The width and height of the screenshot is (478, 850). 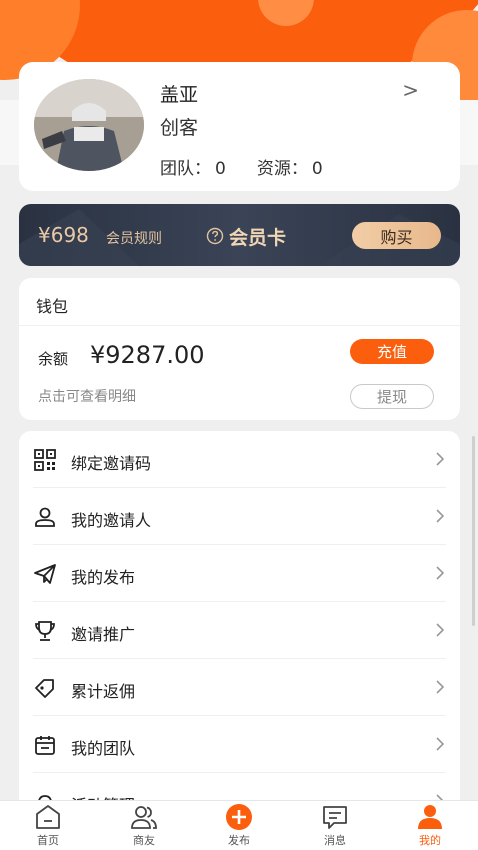 I want to click on member-rules-link: 会员规则, so click(x=134, y=238).